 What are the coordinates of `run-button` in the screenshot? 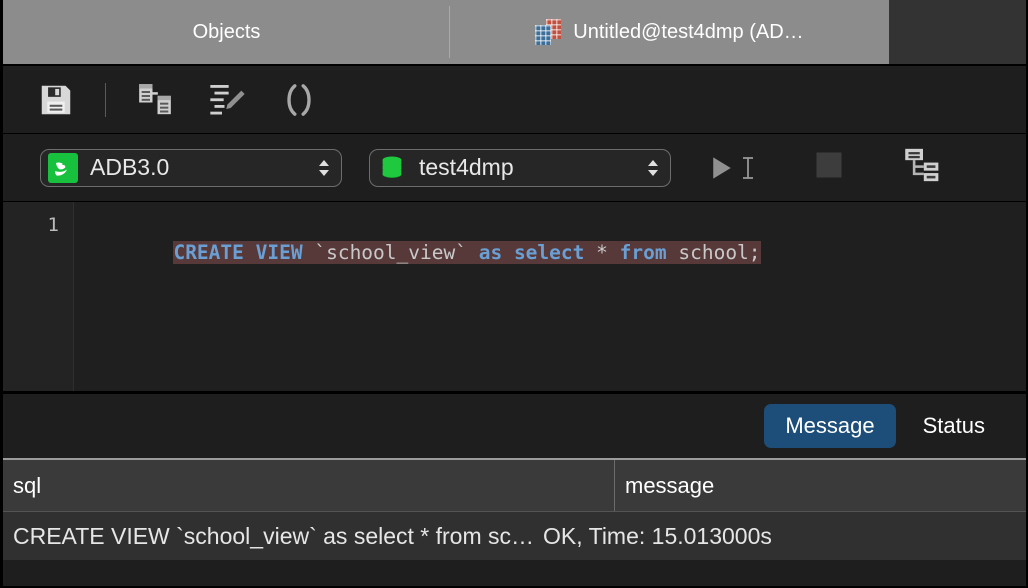 It's located at (731, 168).